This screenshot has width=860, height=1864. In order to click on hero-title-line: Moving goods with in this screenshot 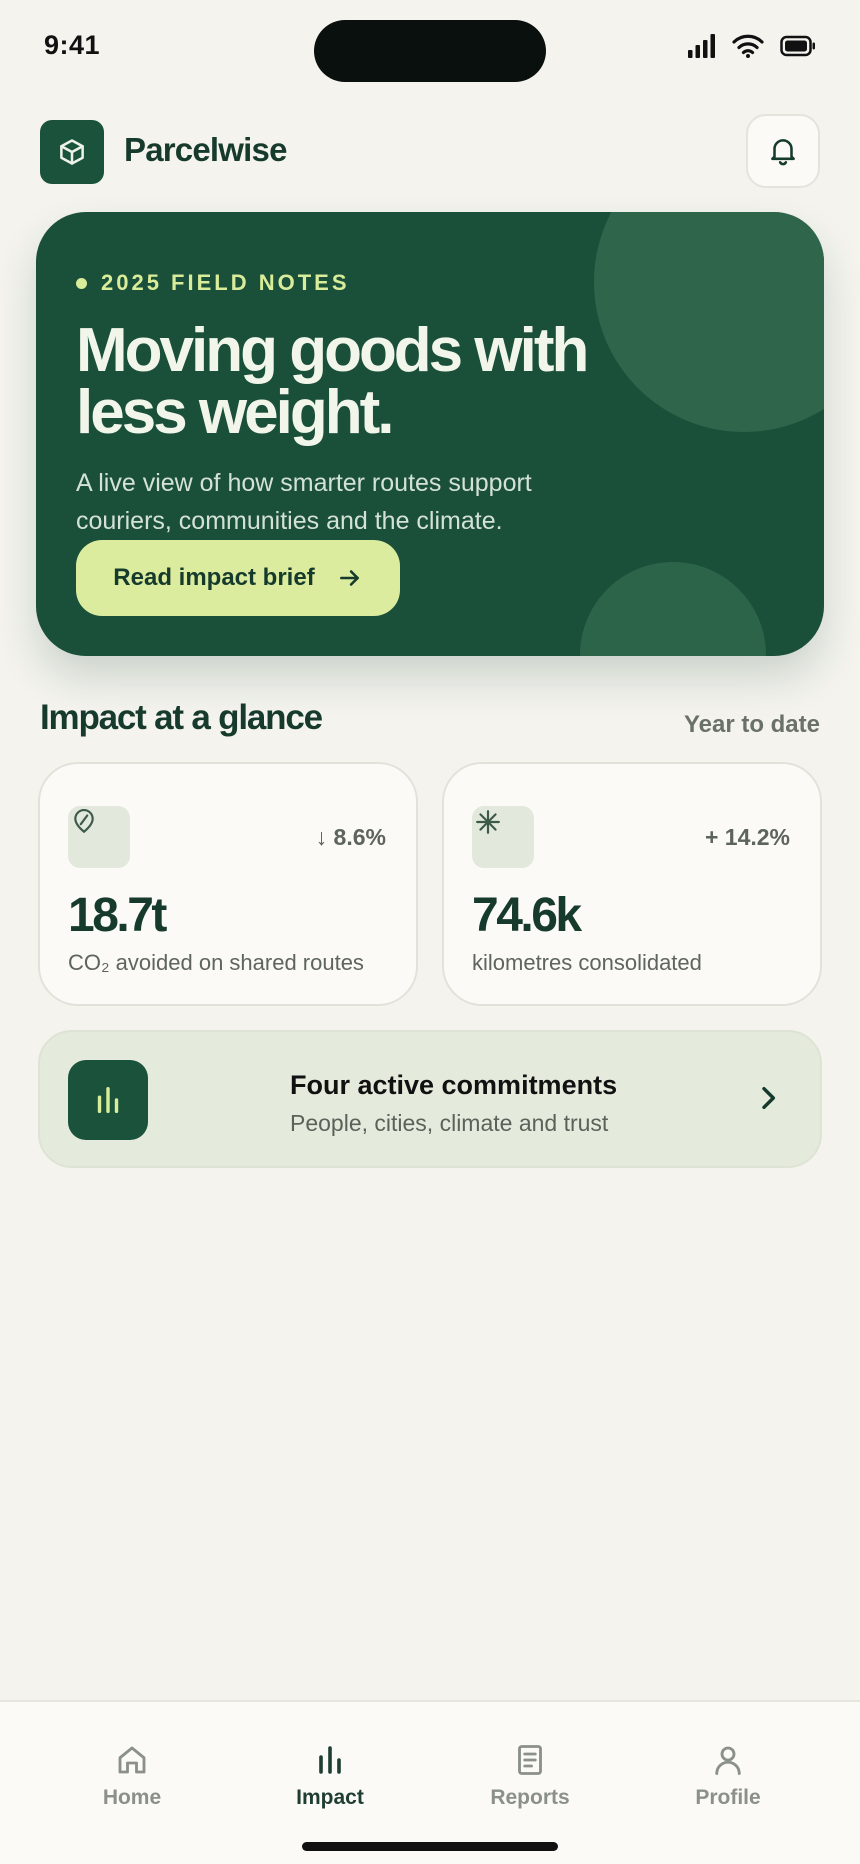, I will do `click(332, 350)`.